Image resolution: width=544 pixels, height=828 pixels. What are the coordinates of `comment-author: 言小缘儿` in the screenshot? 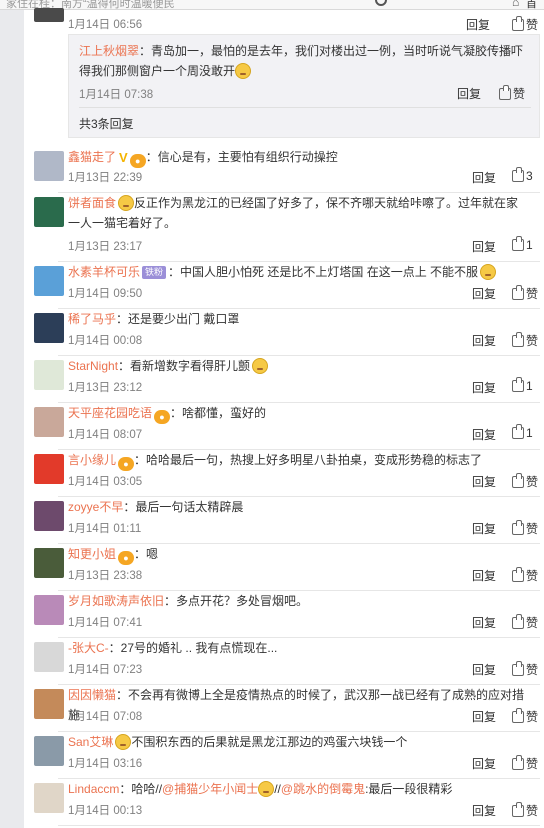 It's located at (92, 460).